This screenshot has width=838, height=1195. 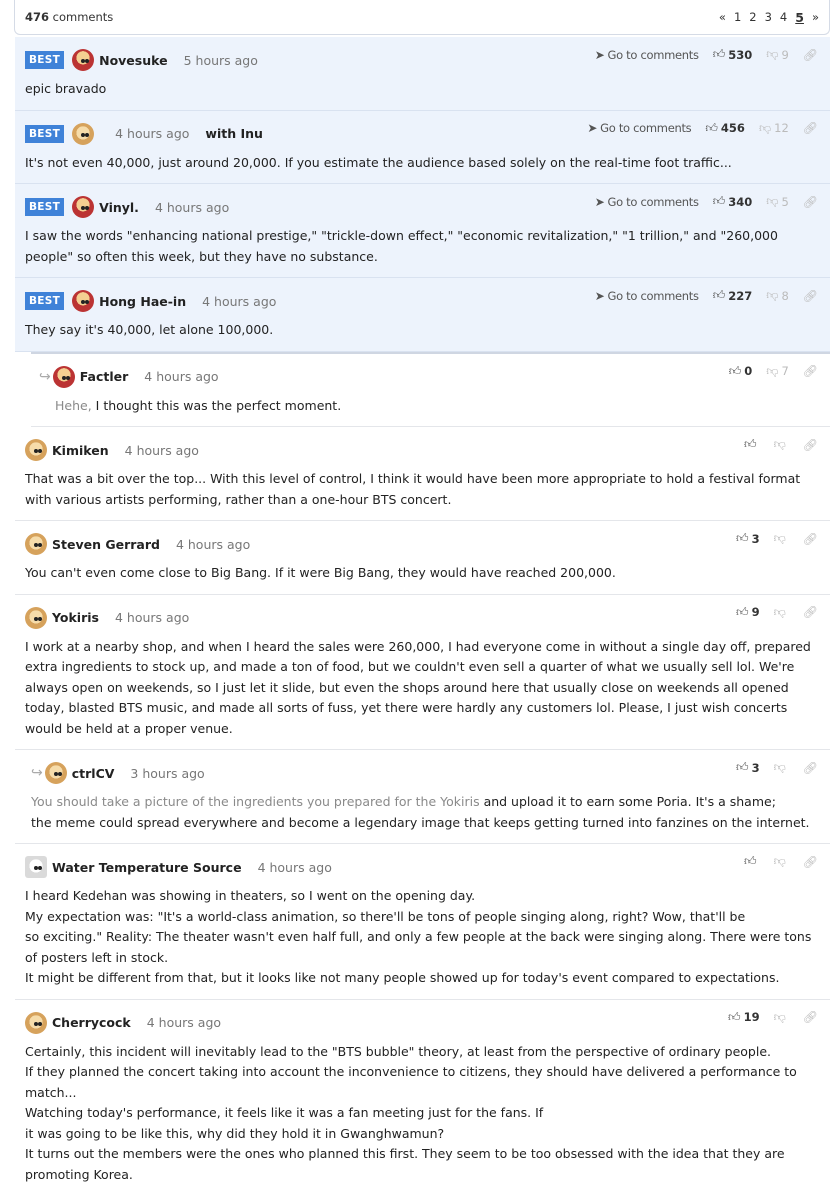 What do you see at coordinates (142, 301) in the screenshot?
I see `comment-author: Hong Hae-in` at bounding box center [142, 301].